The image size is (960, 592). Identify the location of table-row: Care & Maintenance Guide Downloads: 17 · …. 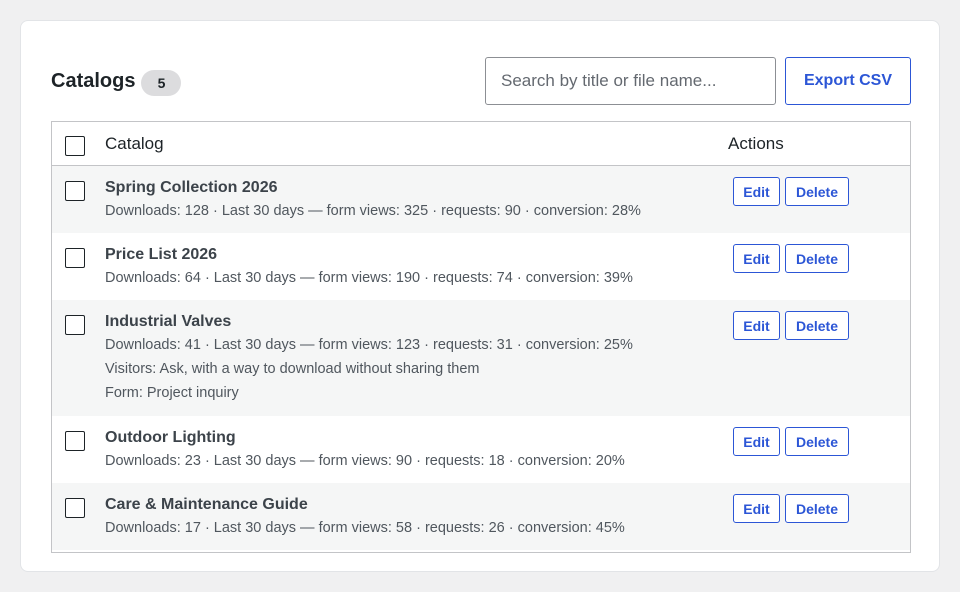
(481, 516).